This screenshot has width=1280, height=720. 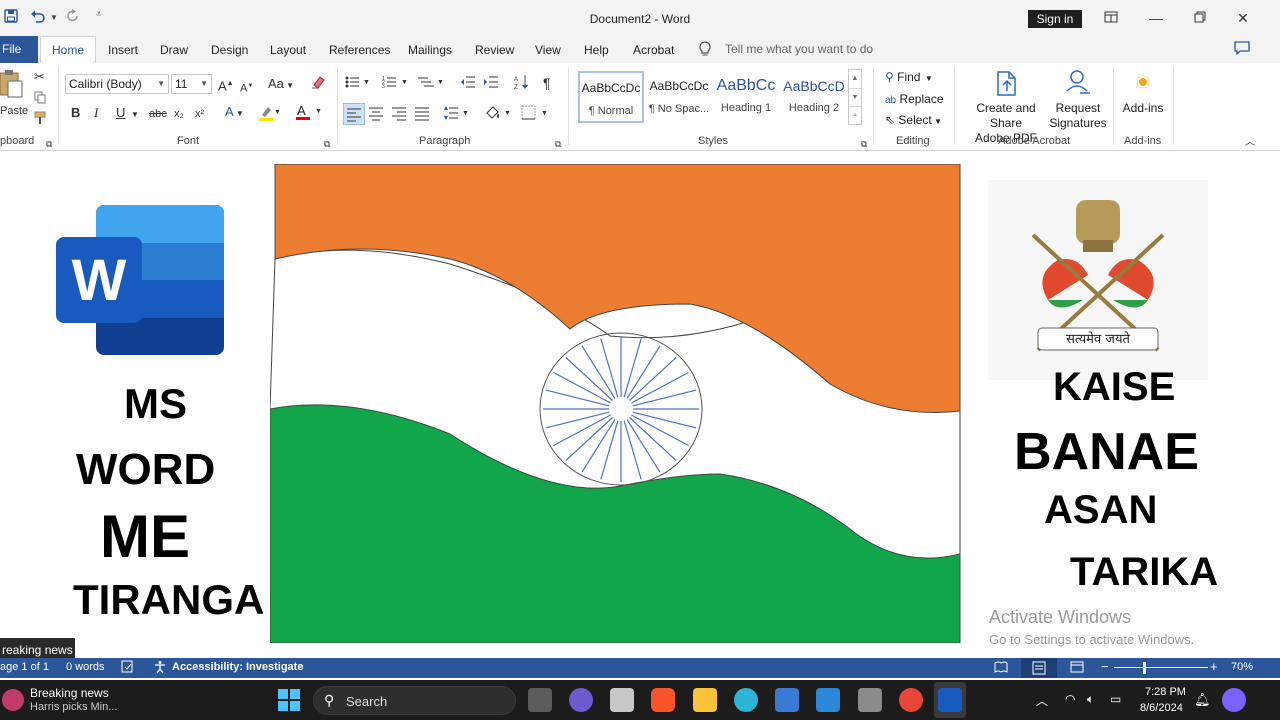 I want to click on styles-launcher-icon: ⧉, so click(x=864, y=144).